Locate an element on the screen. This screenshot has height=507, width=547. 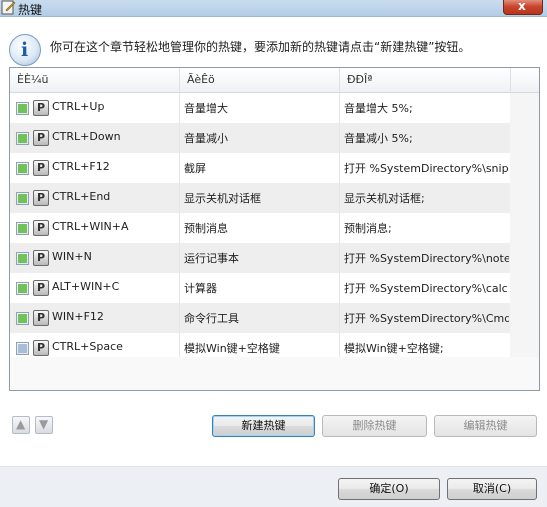
delete-hotkey-button: 删除热键 is located at coordinates (374, 426).